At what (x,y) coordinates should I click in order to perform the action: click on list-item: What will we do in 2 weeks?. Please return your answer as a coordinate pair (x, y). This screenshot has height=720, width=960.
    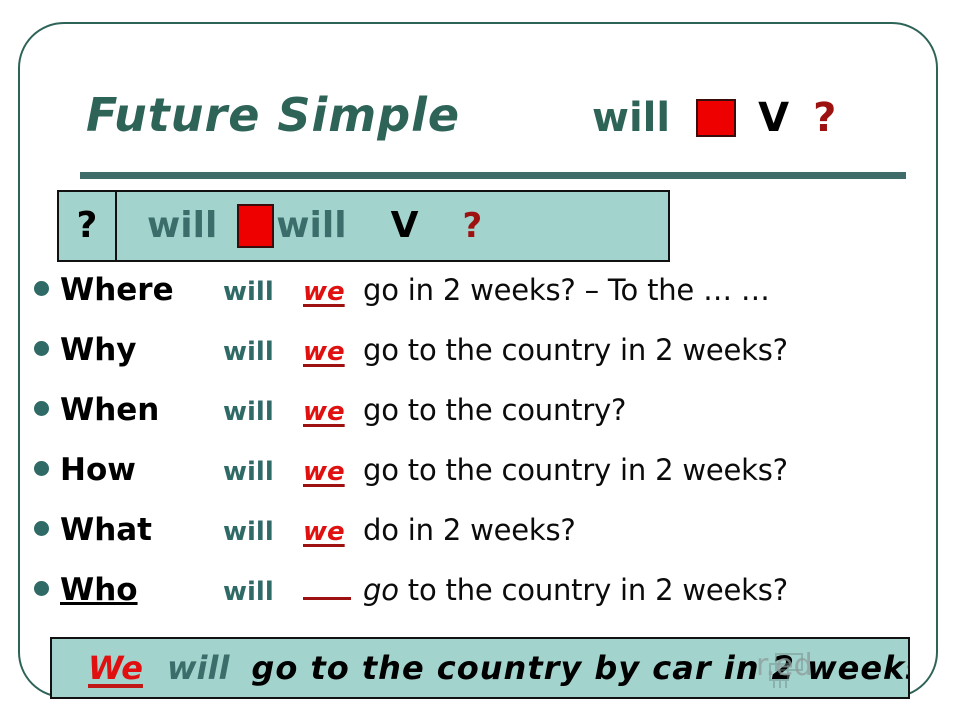
    Looking at the image, I should click on (484, 542).